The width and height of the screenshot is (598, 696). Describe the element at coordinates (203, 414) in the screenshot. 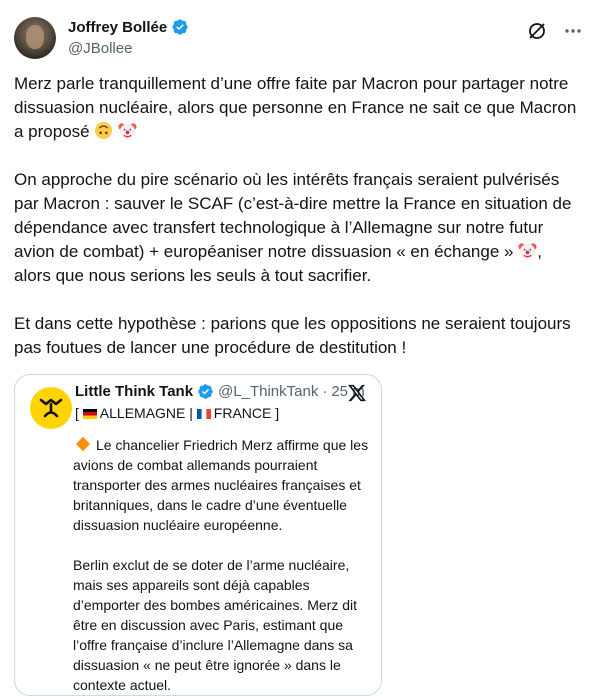

I see `france-flag-icon` at that location.